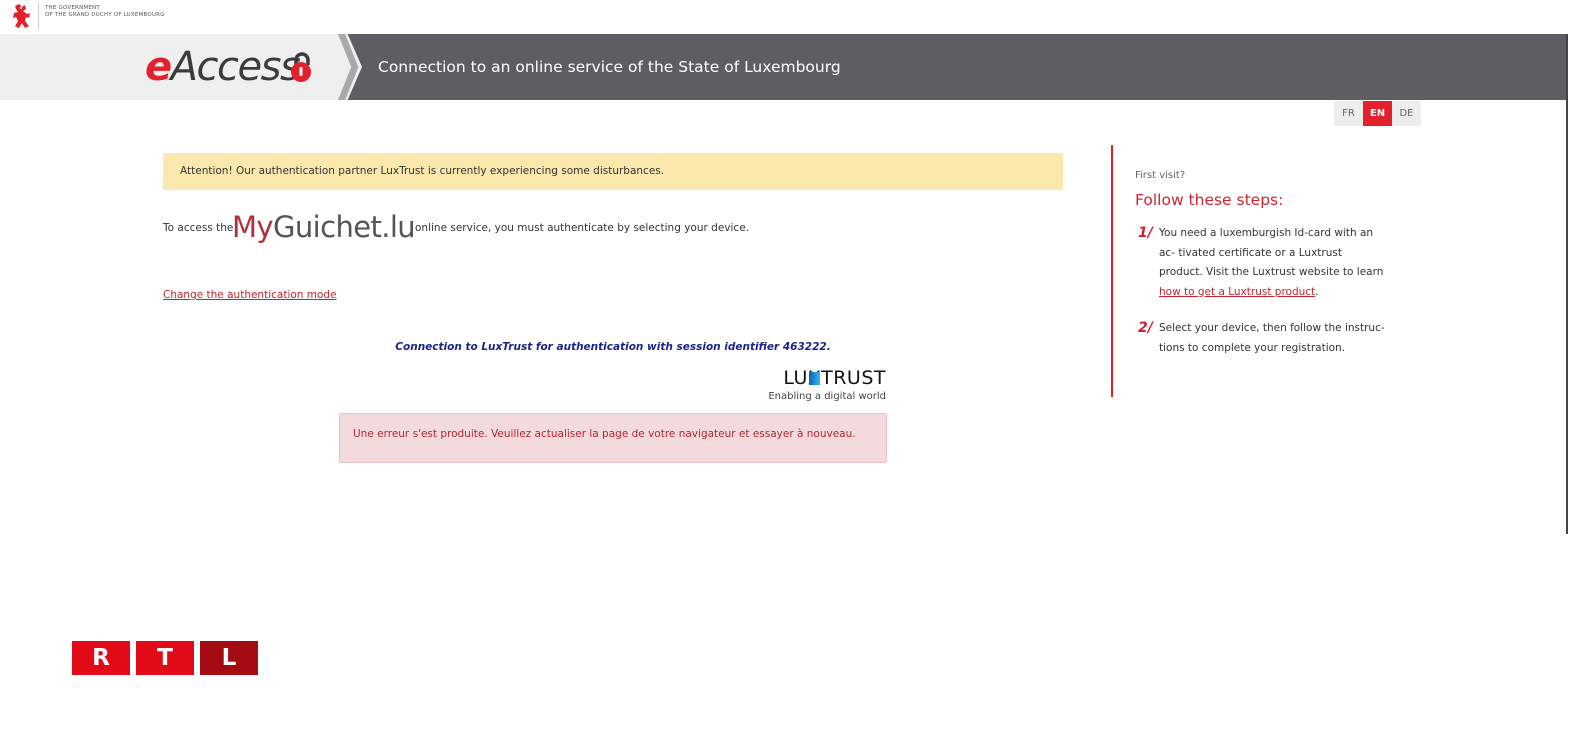 The height and width of the screenshot is (749, 1572). What do you see at coordinates (38, 16) in the screenshot?
I see `government-divider` at bounding box center [38, 16].